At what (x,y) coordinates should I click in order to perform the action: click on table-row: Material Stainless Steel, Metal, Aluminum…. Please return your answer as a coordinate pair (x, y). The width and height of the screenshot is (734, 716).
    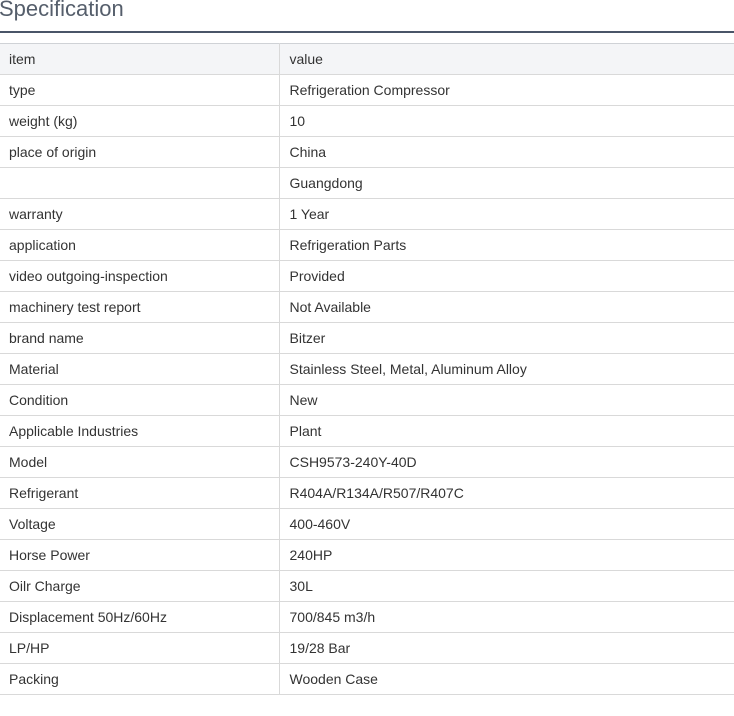
    Looking at the image, I should click on (367, 369).